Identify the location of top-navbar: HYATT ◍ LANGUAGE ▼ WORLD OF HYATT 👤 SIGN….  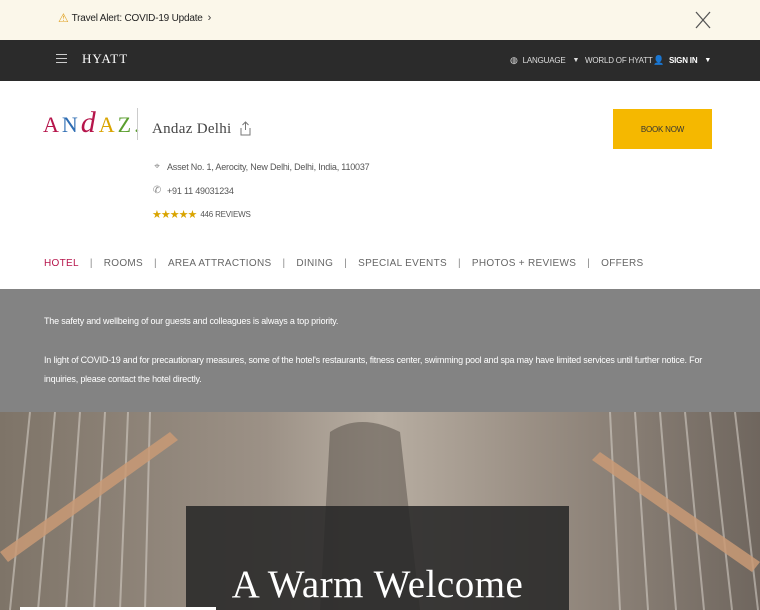
(380, 60).